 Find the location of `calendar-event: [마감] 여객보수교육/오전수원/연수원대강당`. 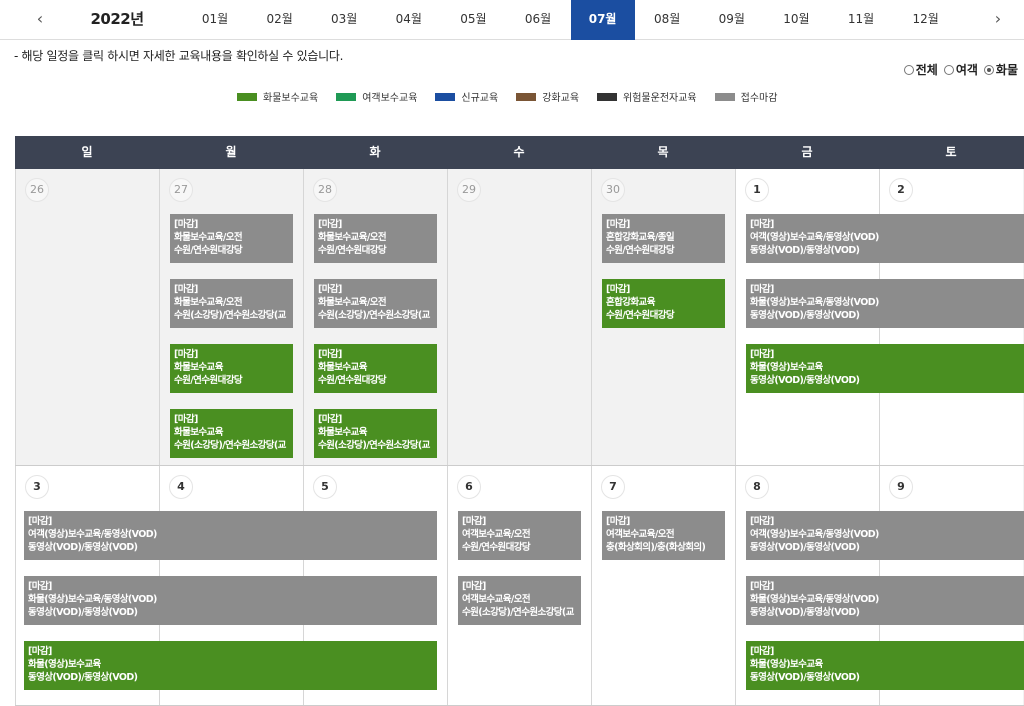

calendar-event: [마감] 여객보수교육/오전수원/연수원대강당 is located at coordinates (519, 535).